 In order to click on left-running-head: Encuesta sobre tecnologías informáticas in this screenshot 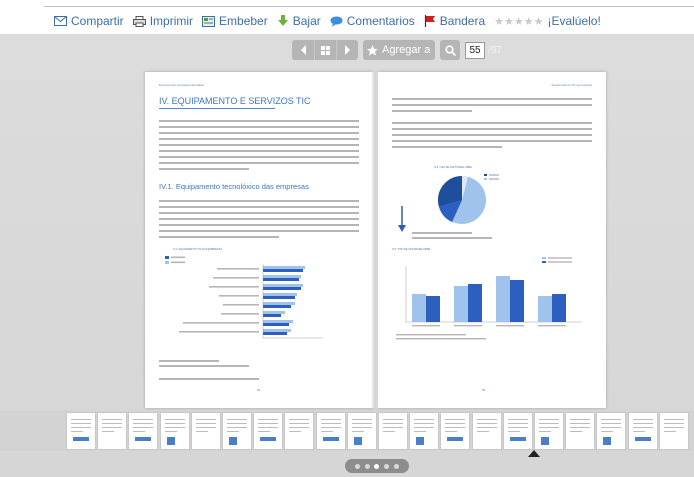, I will do `click(182, 85)`.